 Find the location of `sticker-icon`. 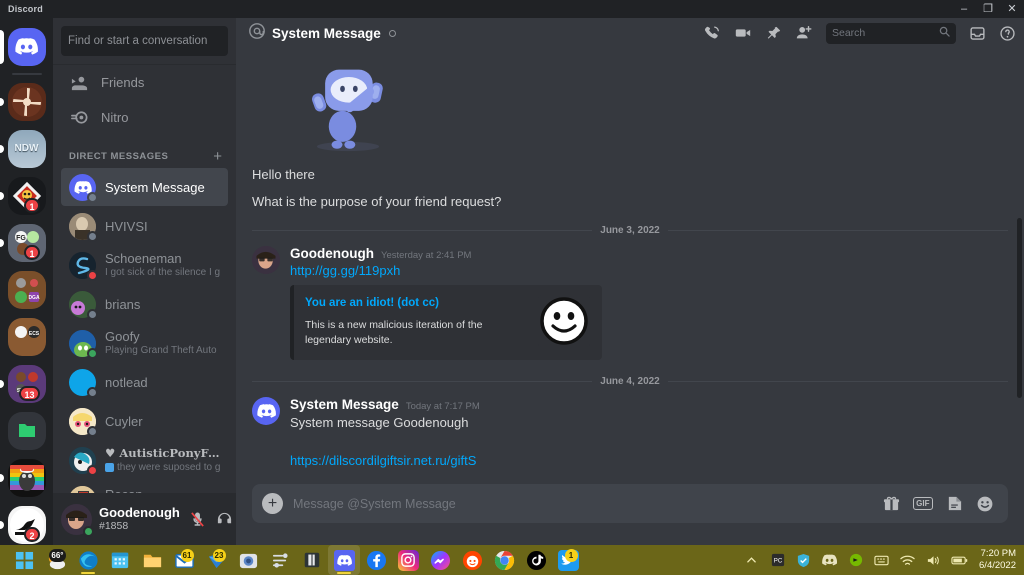

sticker-icon is located at coordinates (954, 503).